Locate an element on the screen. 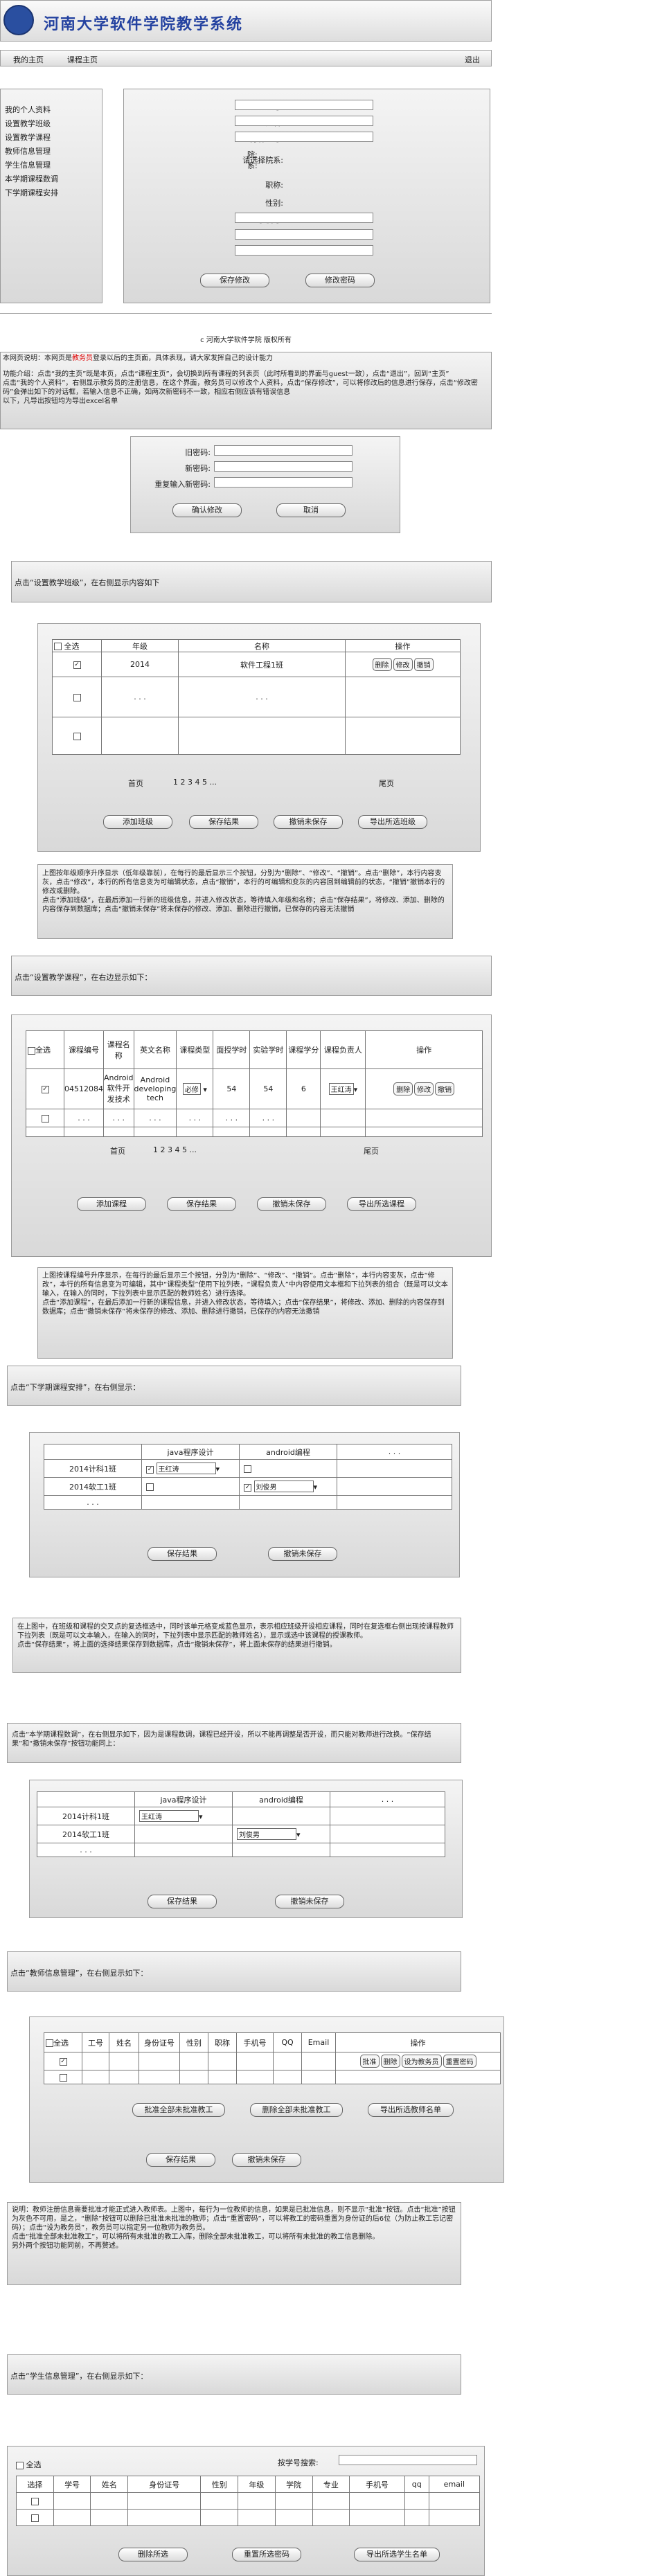 Image resolution: width=651 pixels, height=2576 pixels. confirm-password-button: 确认修改 is located at coordinates (207, 510).